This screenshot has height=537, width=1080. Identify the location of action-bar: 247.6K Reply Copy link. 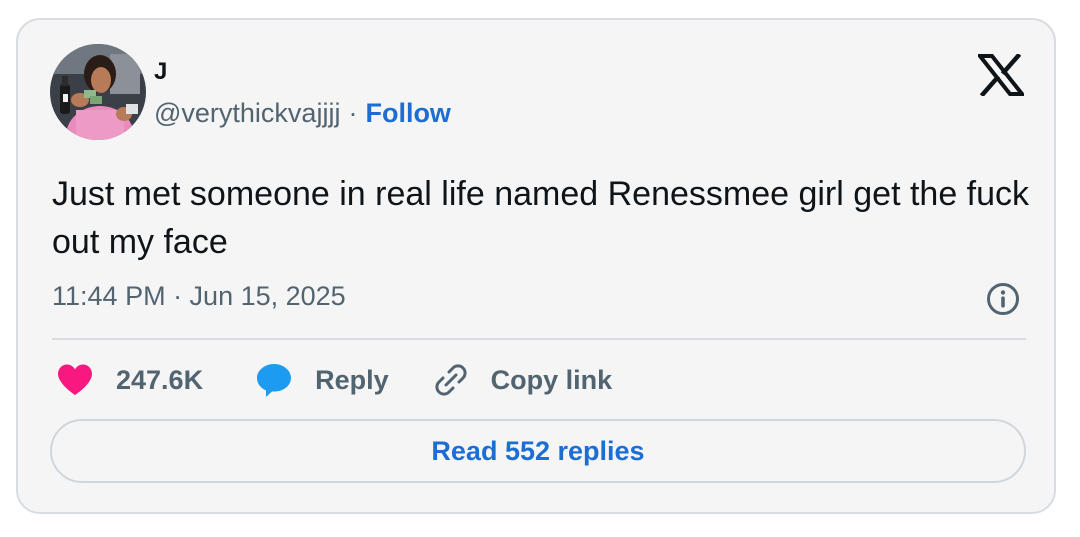
(332, 380).